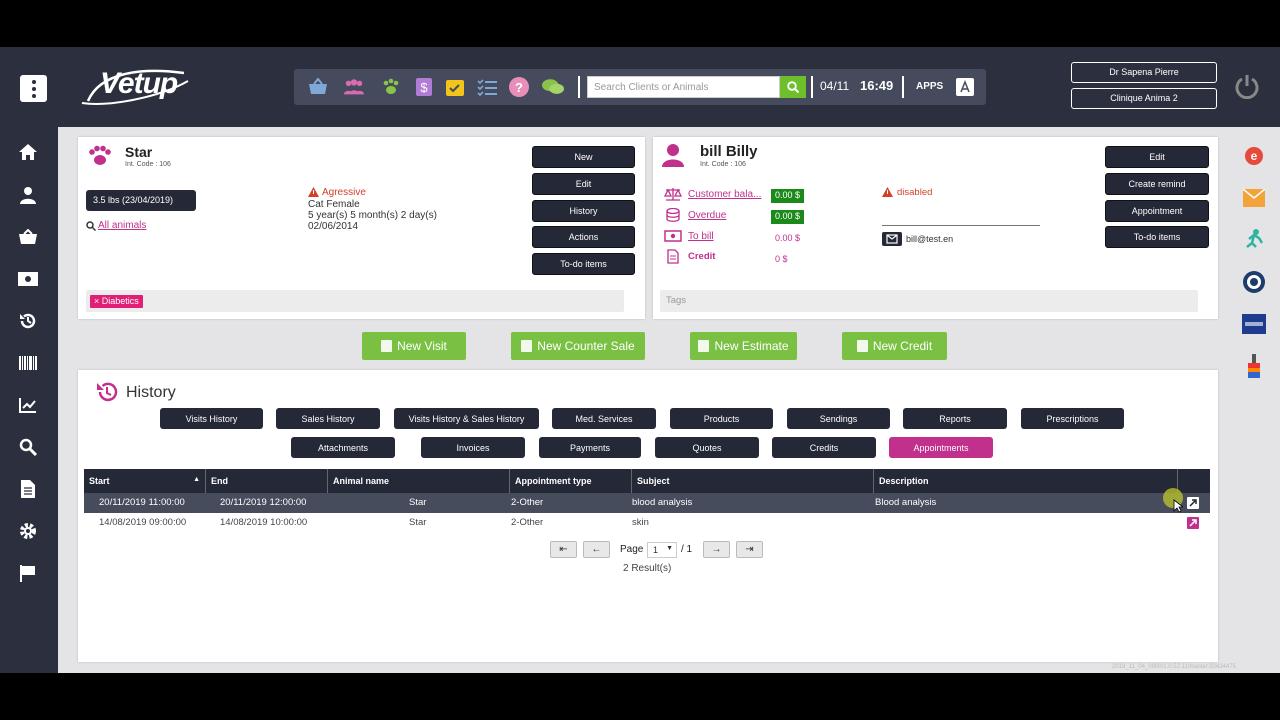 Image resolution: width=1280 pixels, height=720 pixels. Describe the element at coordinates (583, 157) in the screenshot. I see `new-animal-button: New` at that location.